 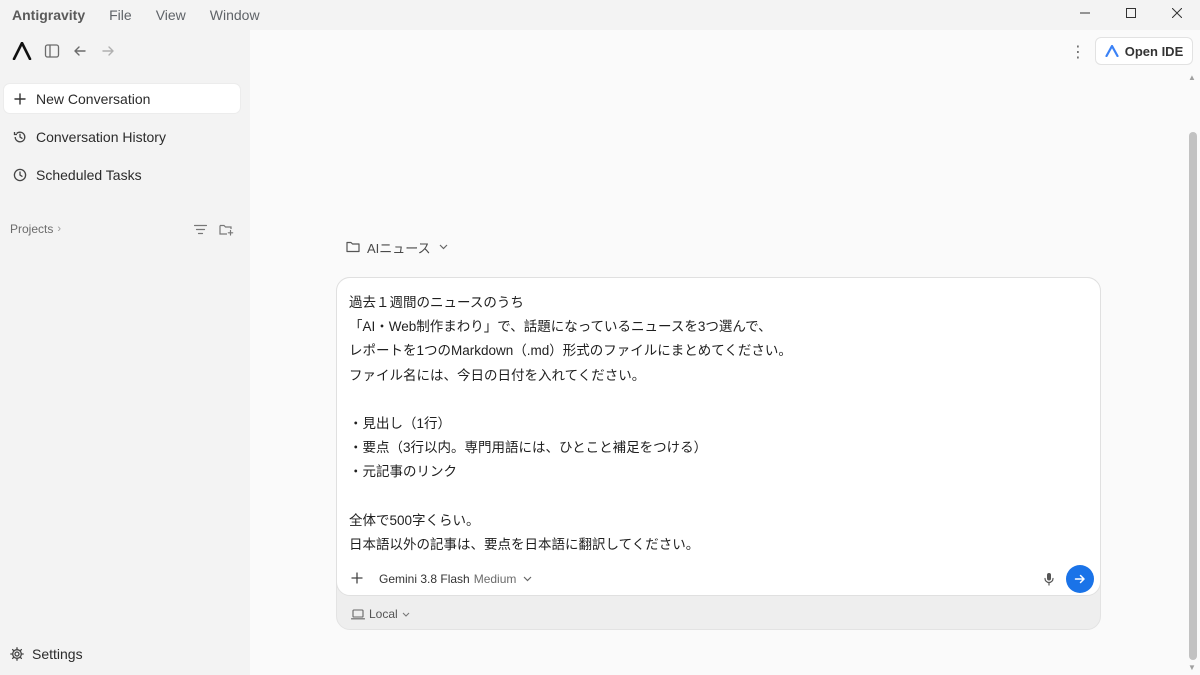 What do you see at coordinates (136, 15) in the screenshot?
I see `menu-bar: Antigravity File View Window` at bounding box center [136, 15].